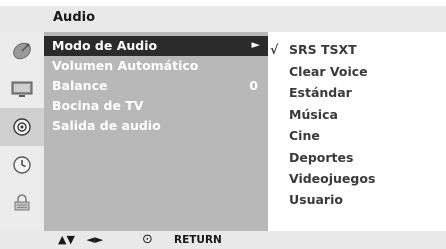 The width and height of the screenshot is (446, 249). Describe the element at coordinates (105, 45) in the screenshot. I see `menu-item-label: Modo de Audio` at that location.